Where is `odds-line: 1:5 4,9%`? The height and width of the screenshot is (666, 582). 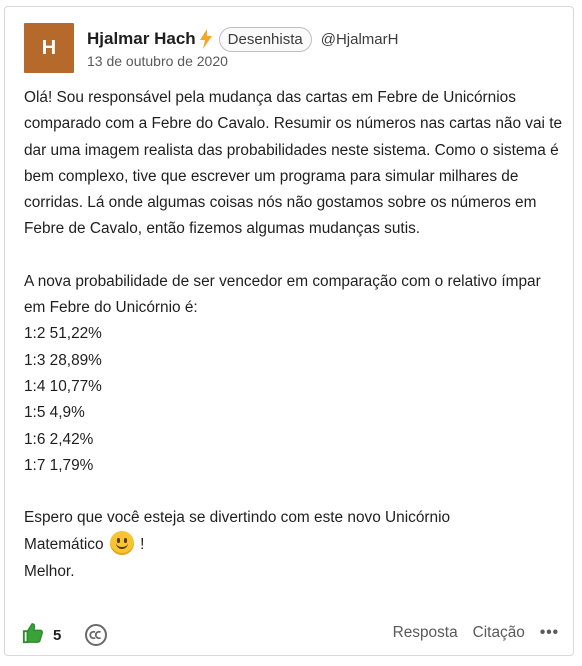
odds-line: 1:5 4,9% is located at coordinates (54, 413).